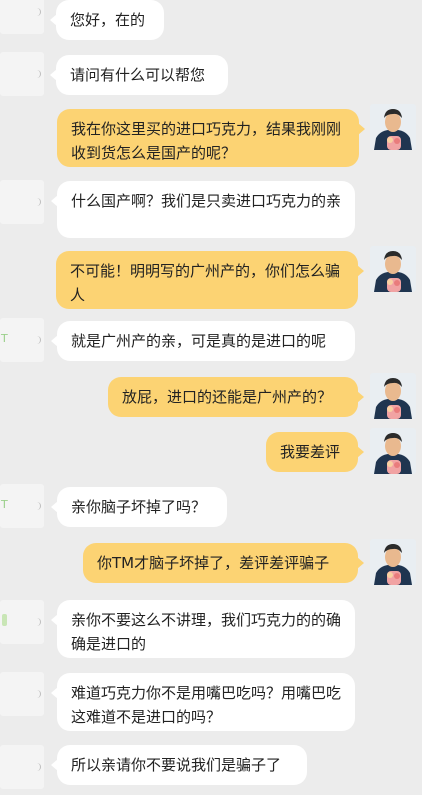 The image size is (422, 795). What do you see at coordinates (211, 138) in the screenshot?
I see `buyer-message-bubble: 我在你这里买的进口巧克力，结果我刚刚收到货怎么是国产的呢？` at bounding box center [211, 138].